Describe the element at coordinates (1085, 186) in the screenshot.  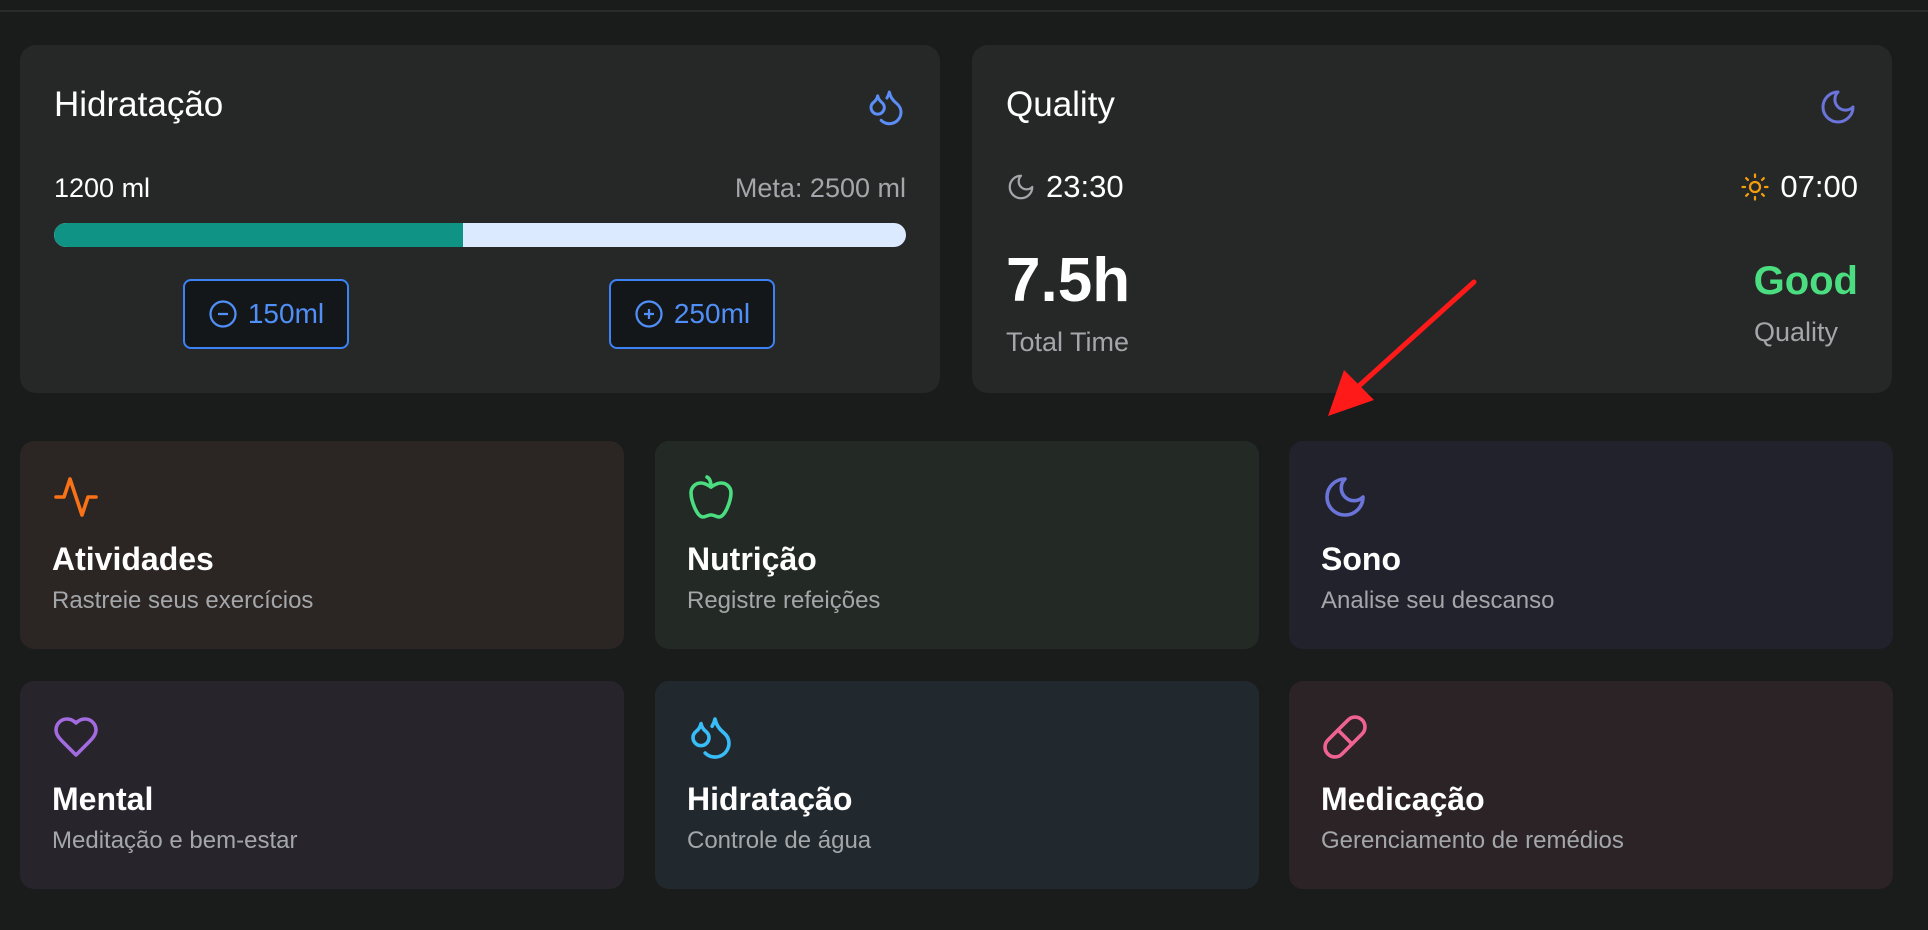
I see `bedtime-value: 23:30` at that location.